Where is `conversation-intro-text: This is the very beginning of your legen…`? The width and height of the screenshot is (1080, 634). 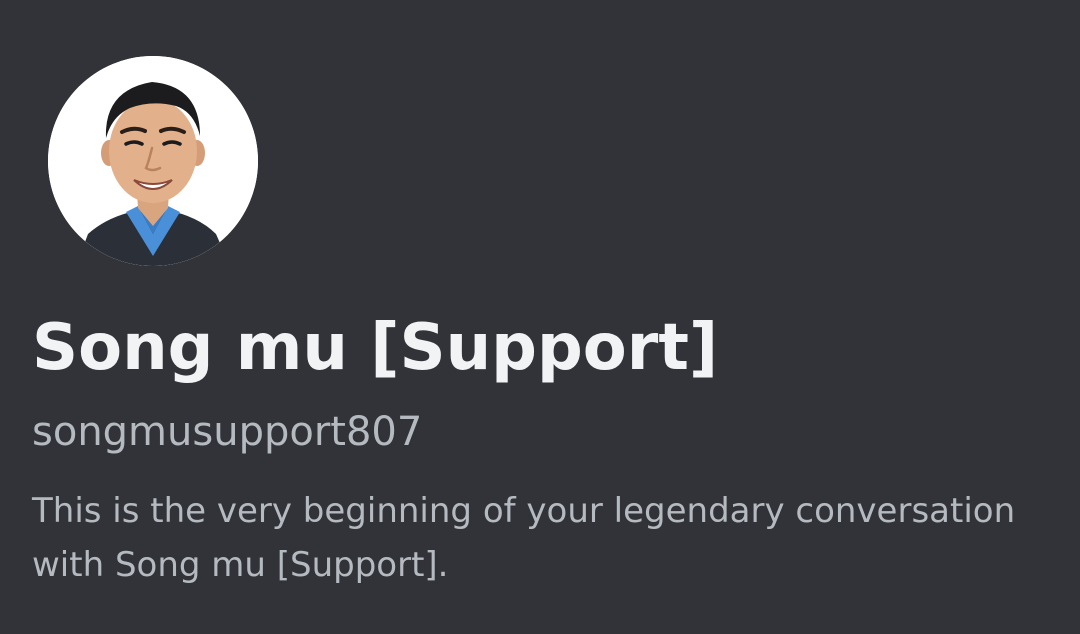 conversation-intro-text: This is the very beginning of your legen… is located at coordinates (524, 538).